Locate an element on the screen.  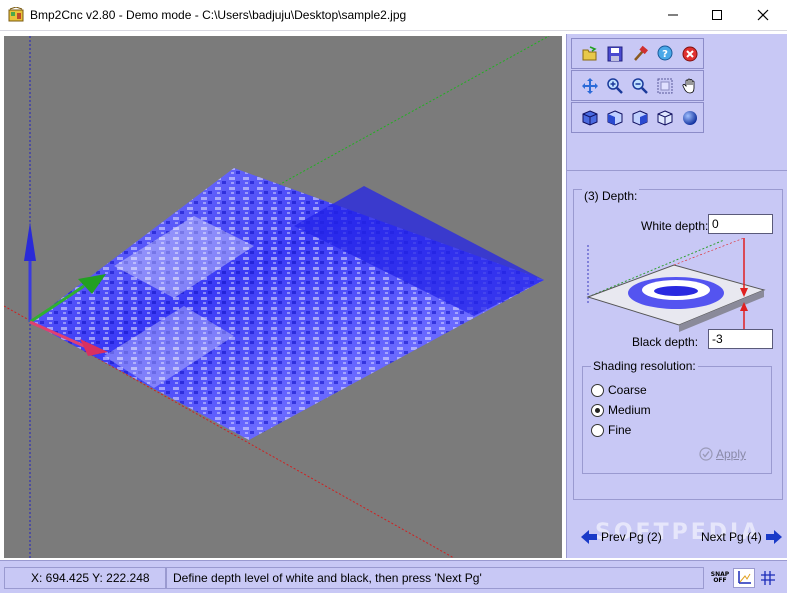
shading-title: Shading resolution: is located at coordinates (644, 366).